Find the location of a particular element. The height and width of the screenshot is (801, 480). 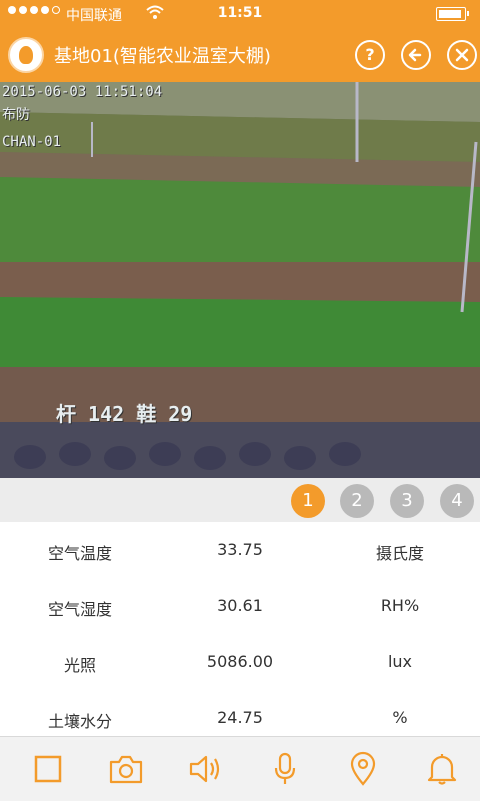

battery-icon is located at coordinates (452, 14).